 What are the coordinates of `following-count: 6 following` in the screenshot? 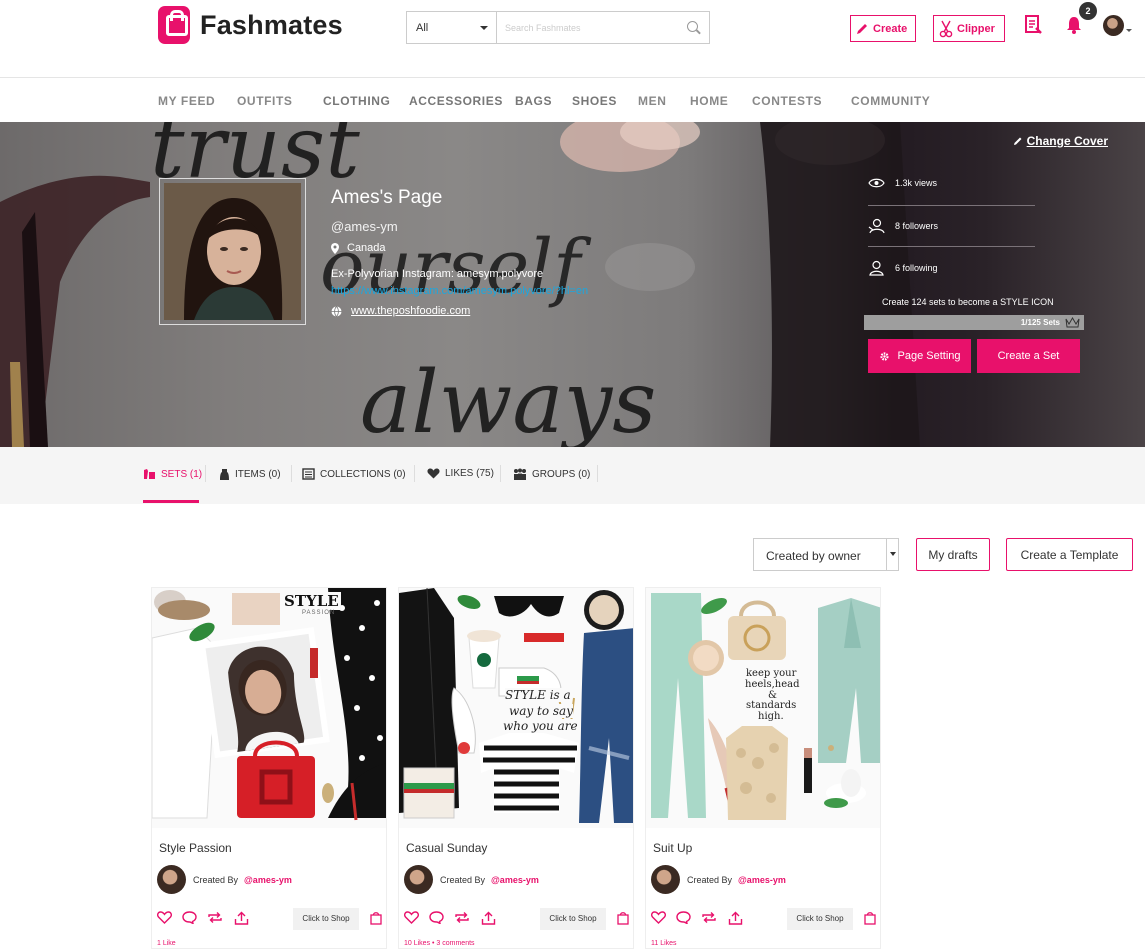 It's located at (916, 268).